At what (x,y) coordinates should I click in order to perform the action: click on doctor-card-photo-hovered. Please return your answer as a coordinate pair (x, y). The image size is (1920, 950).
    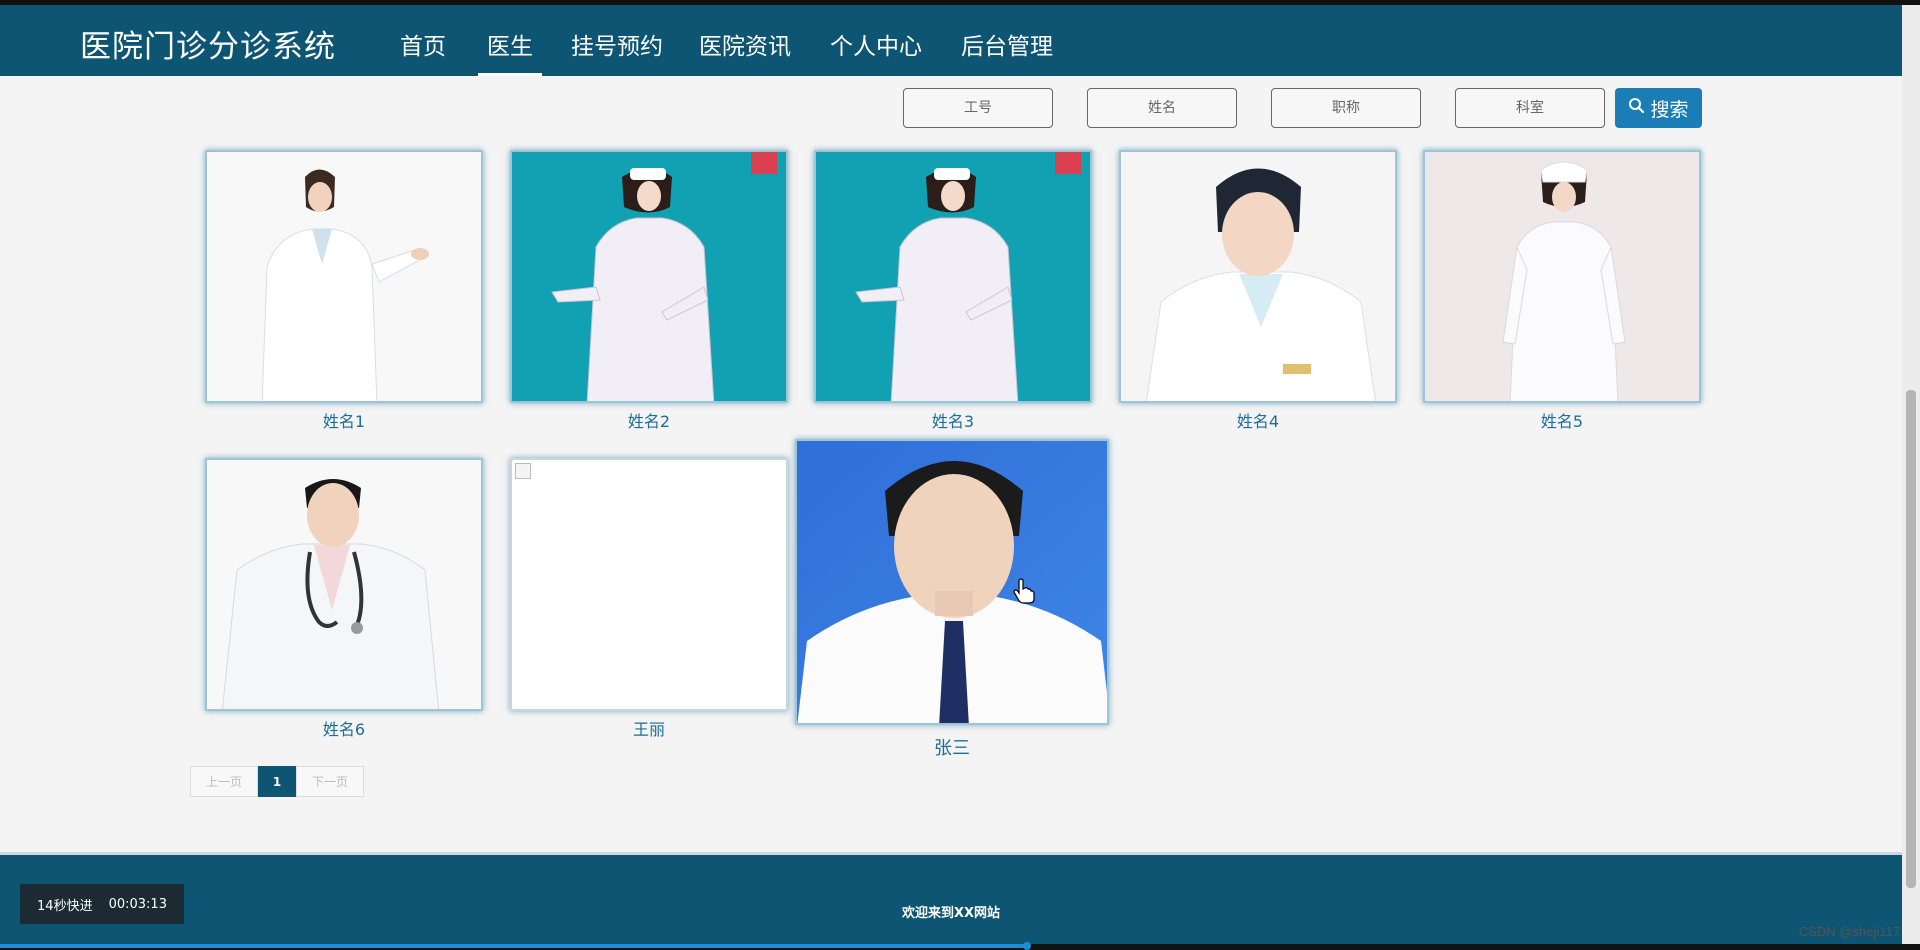
    Looking at the image, I should click on (952, 582).